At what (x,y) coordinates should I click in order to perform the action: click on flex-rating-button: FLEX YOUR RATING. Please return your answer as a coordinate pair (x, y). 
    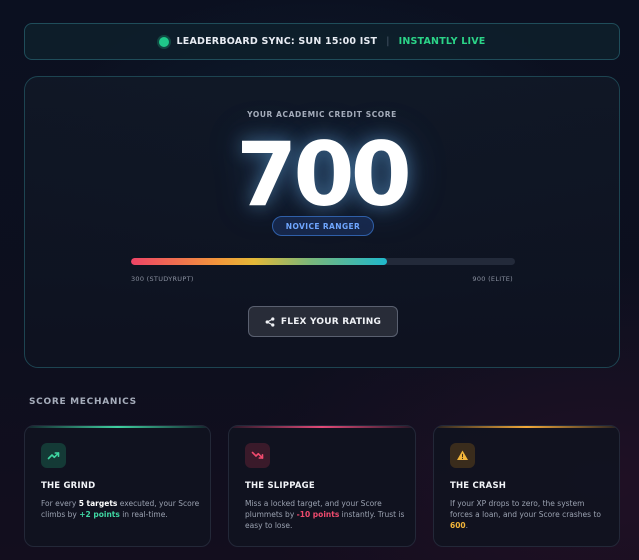
    Looking at the image, I should click on (323, 321).